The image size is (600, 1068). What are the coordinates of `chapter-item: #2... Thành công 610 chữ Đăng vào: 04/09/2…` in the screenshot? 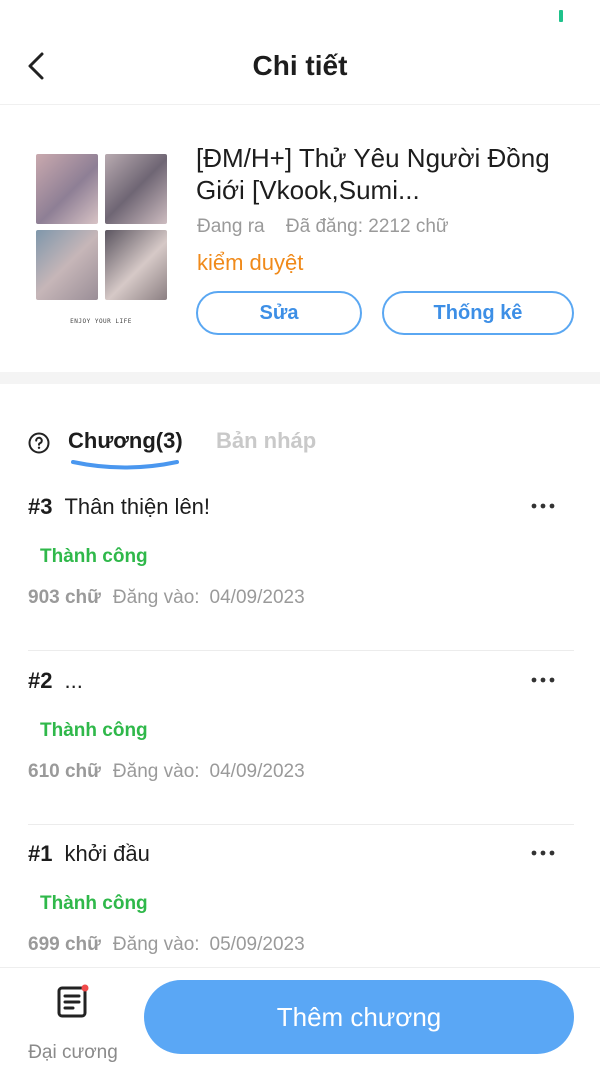 It's located at (301, 737).